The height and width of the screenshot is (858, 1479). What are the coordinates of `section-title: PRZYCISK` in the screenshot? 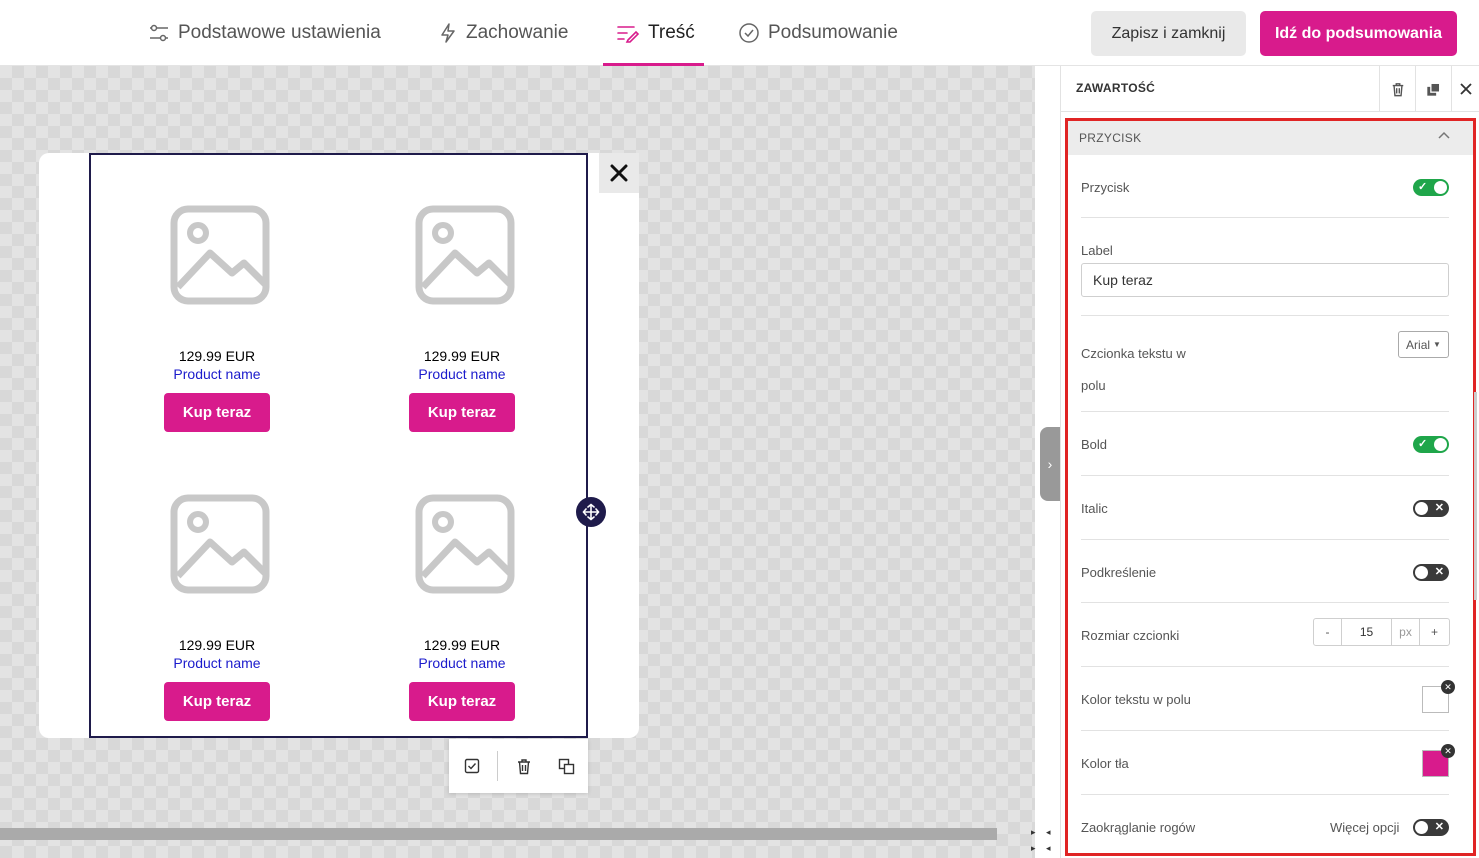 It's located at (1110, 138).